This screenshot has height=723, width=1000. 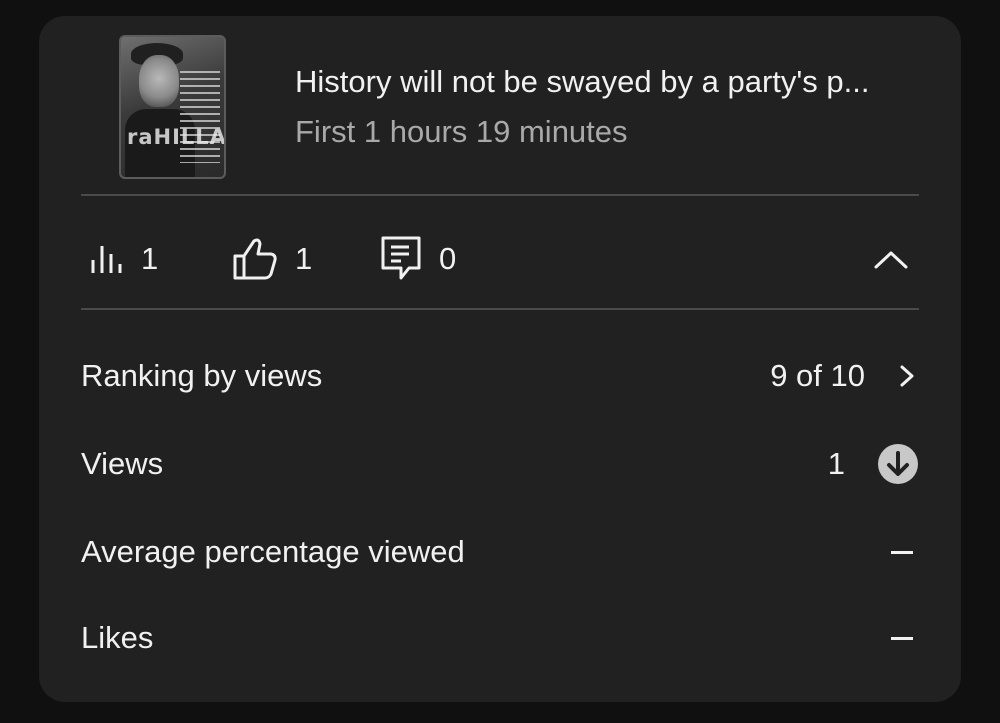 What do you see at coordinates (500, 638) in the screenshot?
I see `likes-row: Likes` at bounding box center [500, 638].